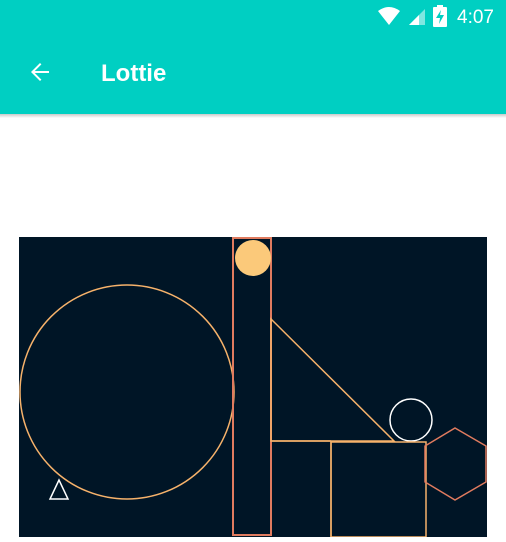 Image resolution: width=506 pixels, height=542 pixels. I want to click on page-title: Lottie, so click(134, 73).